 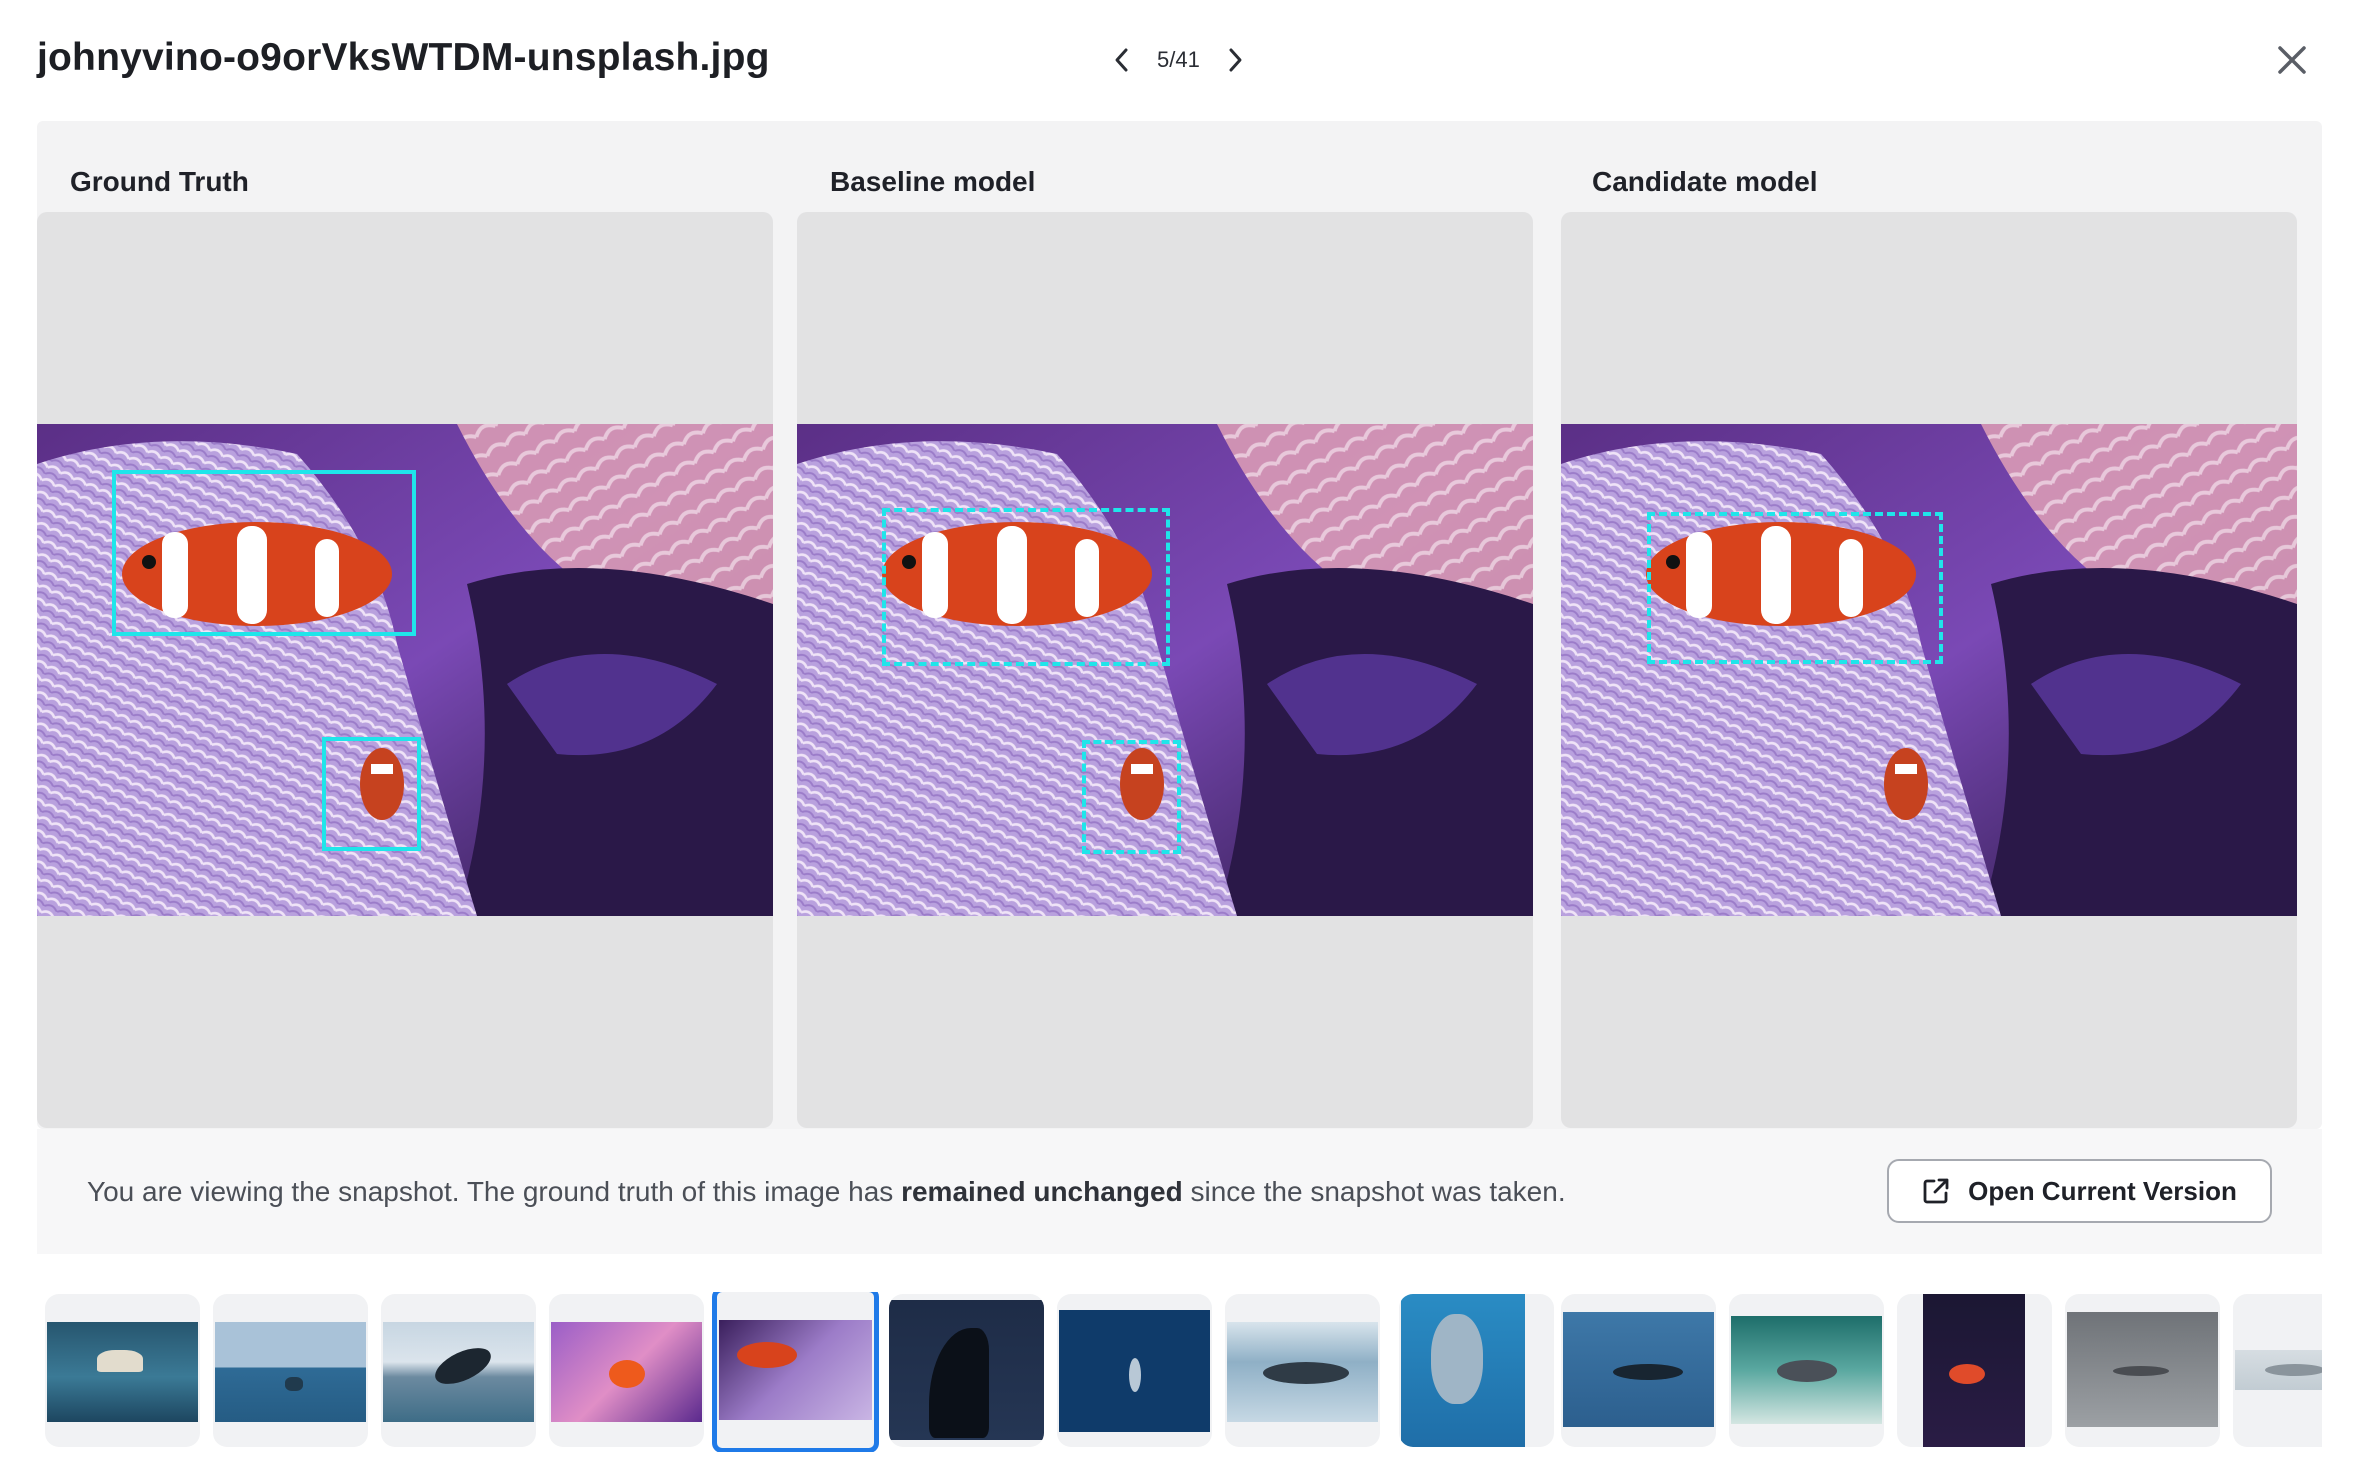 I want to click on open-current-version-button: Open Current Version, so click(x=2079, y=1191).